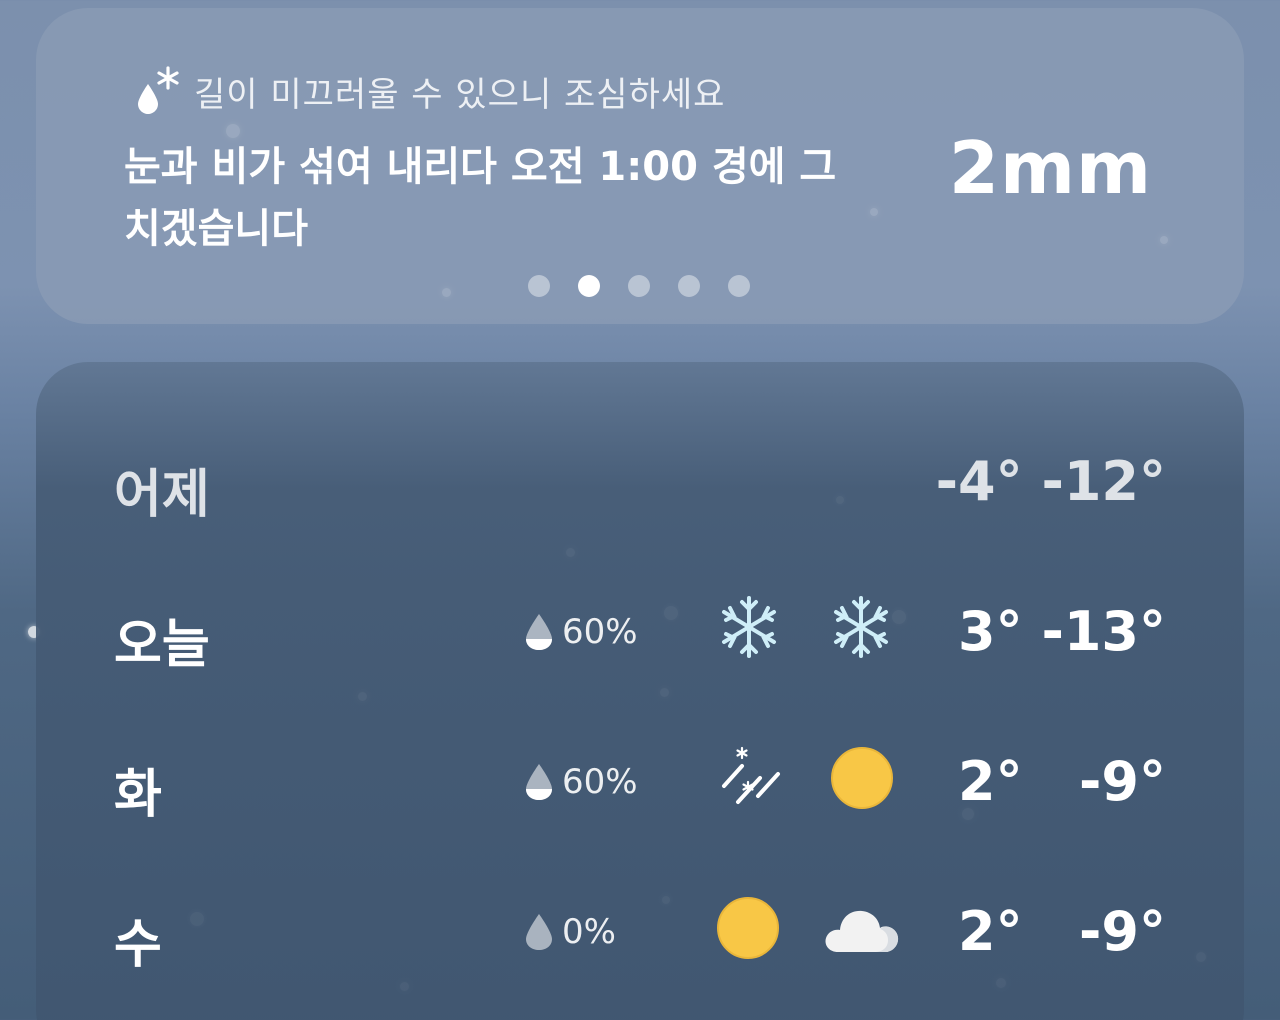 This screenshot has width=1280, height=1020. Describe the element at coordinates (1050, 168) in the screenshot. I see `precipitation-amount: 2mm` at that location.